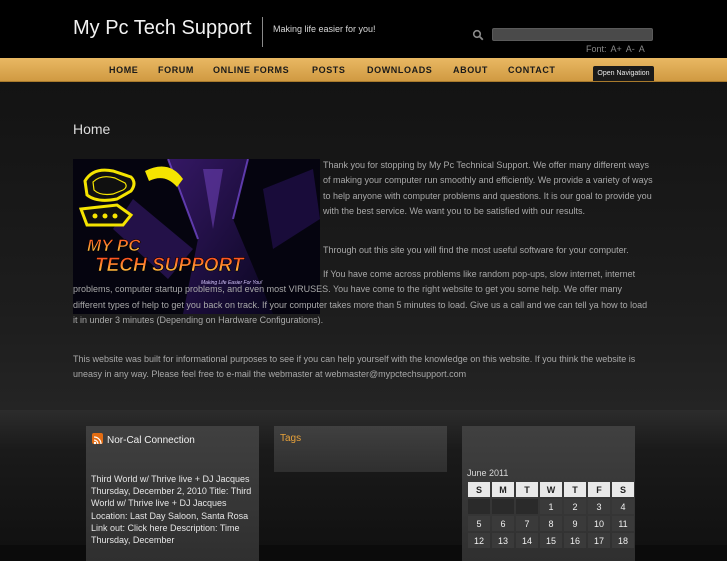  What do you see at coordinates (478, 35) in the screenshot?
I see `search-icon` at bounding box center [478, 35].